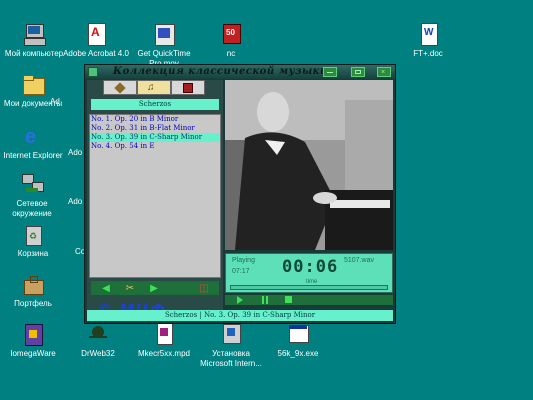  I want to click on book-icon, so click(188, 88).